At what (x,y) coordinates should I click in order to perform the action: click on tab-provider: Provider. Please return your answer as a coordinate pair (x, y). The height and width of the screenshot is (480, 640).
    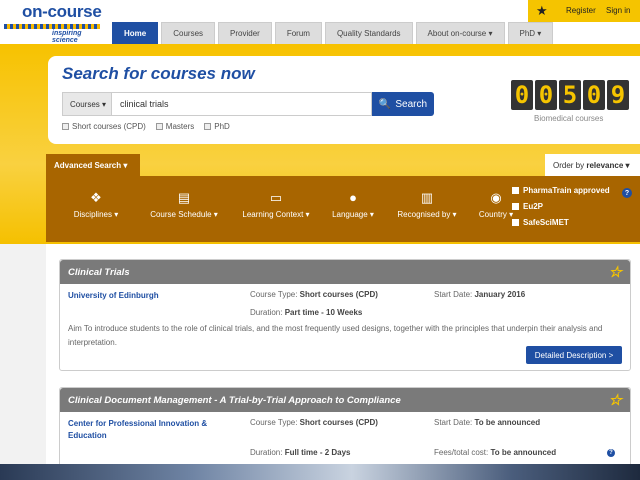
    Looking at the image, I should click on (245, 33).